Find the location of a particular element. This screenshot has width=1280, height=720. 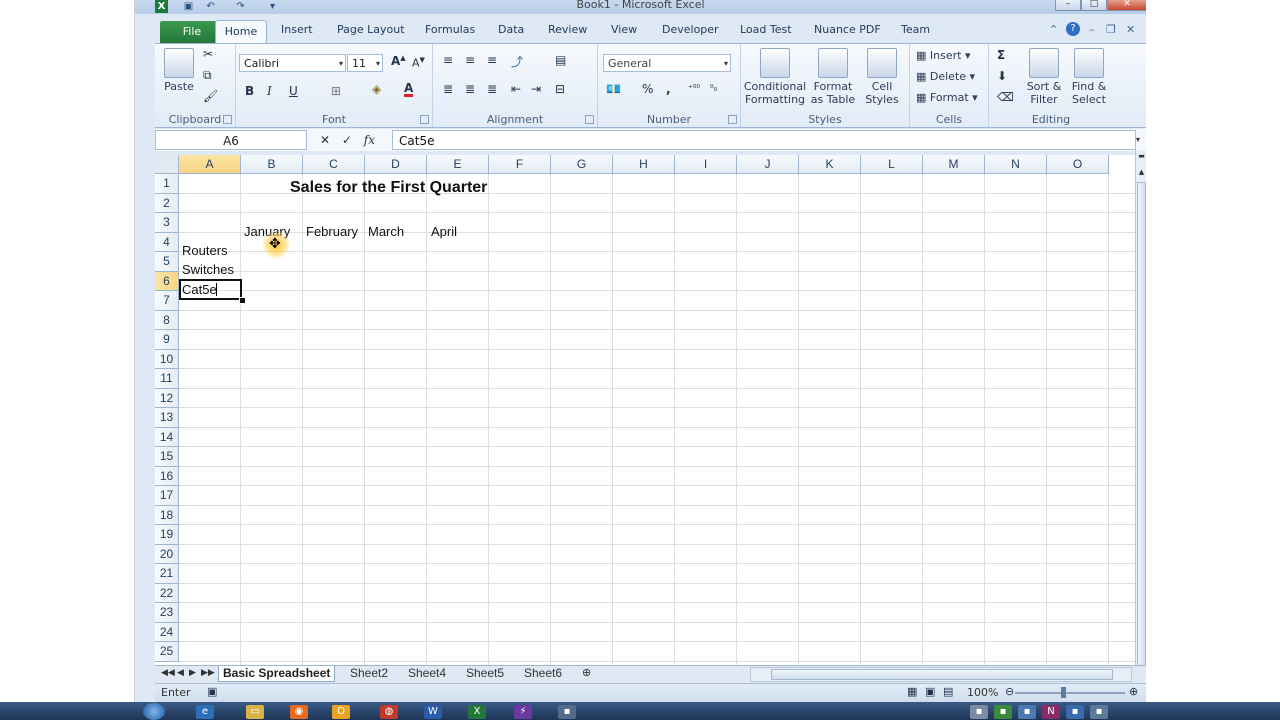

zoom-slider-knob is located at coordinates (1063, 692).